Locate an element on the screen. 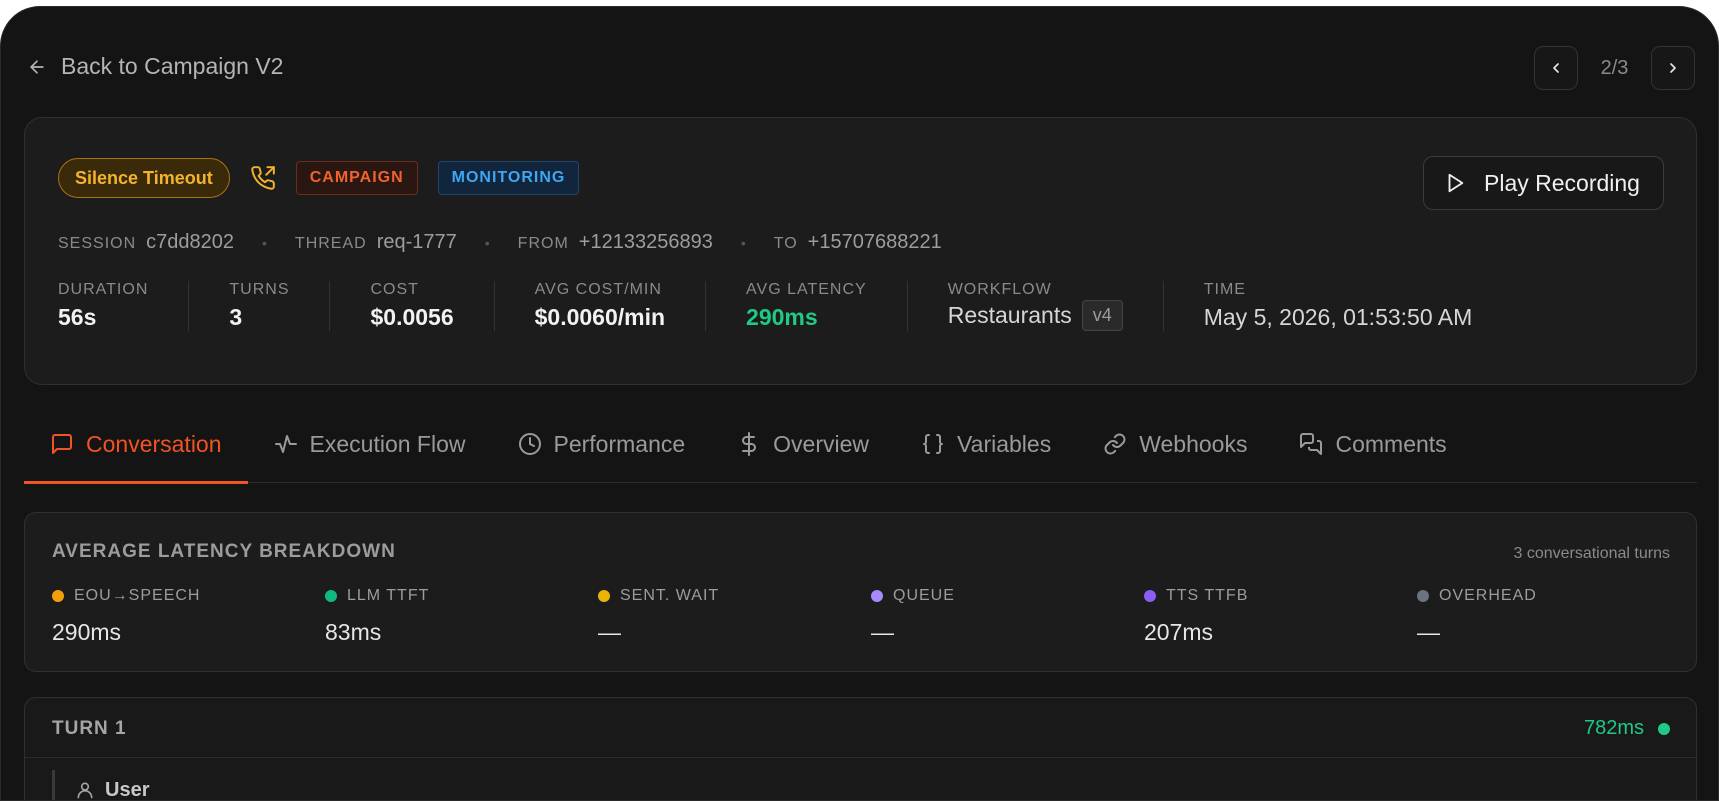  stat-avg-latency: AVG LATENCY 290ms is located at coordinates (806, 306).